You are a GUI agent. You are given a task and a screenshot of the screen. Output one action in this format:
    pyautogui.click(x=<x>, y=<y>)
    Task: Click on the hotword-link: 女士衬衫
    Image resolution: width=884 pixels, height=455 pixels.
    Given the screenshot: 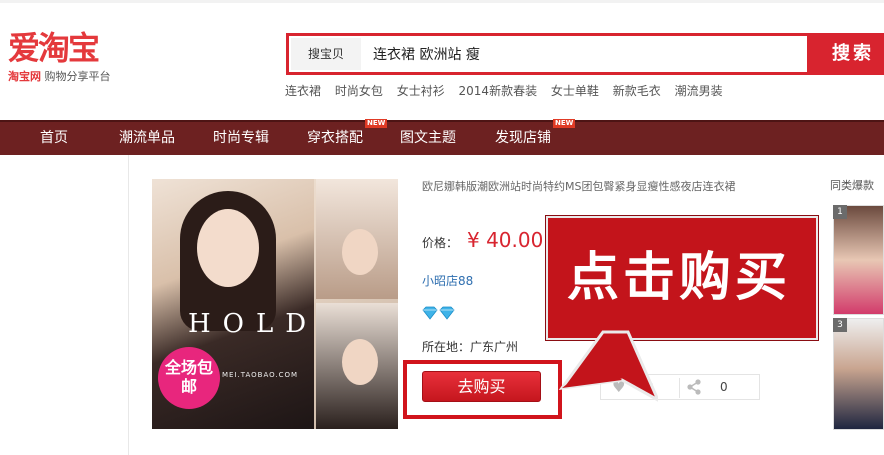 What is the action you would take?
    pyautogui.click(x=421, y=91)
    